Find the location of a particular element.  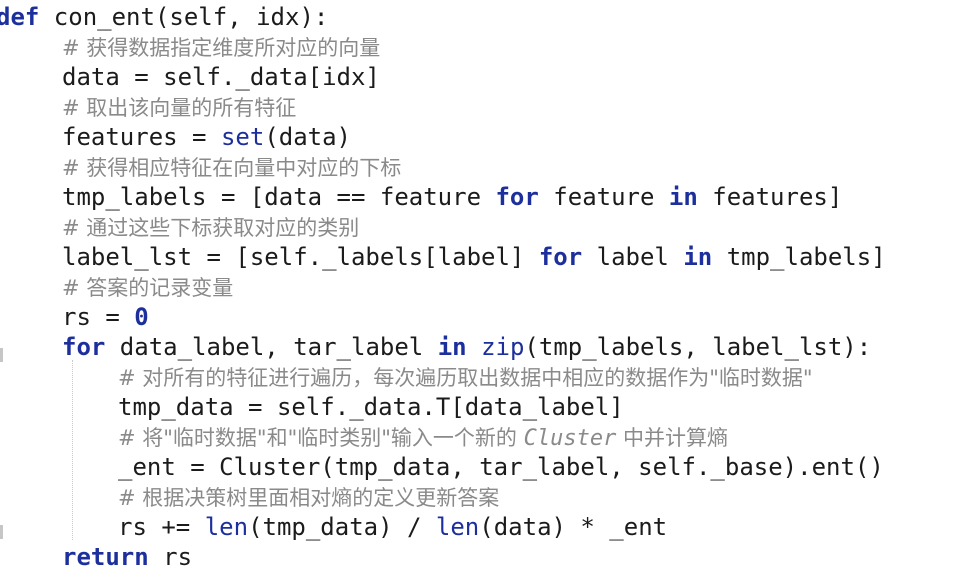

code-token: set is located at coordinates (242, 137).